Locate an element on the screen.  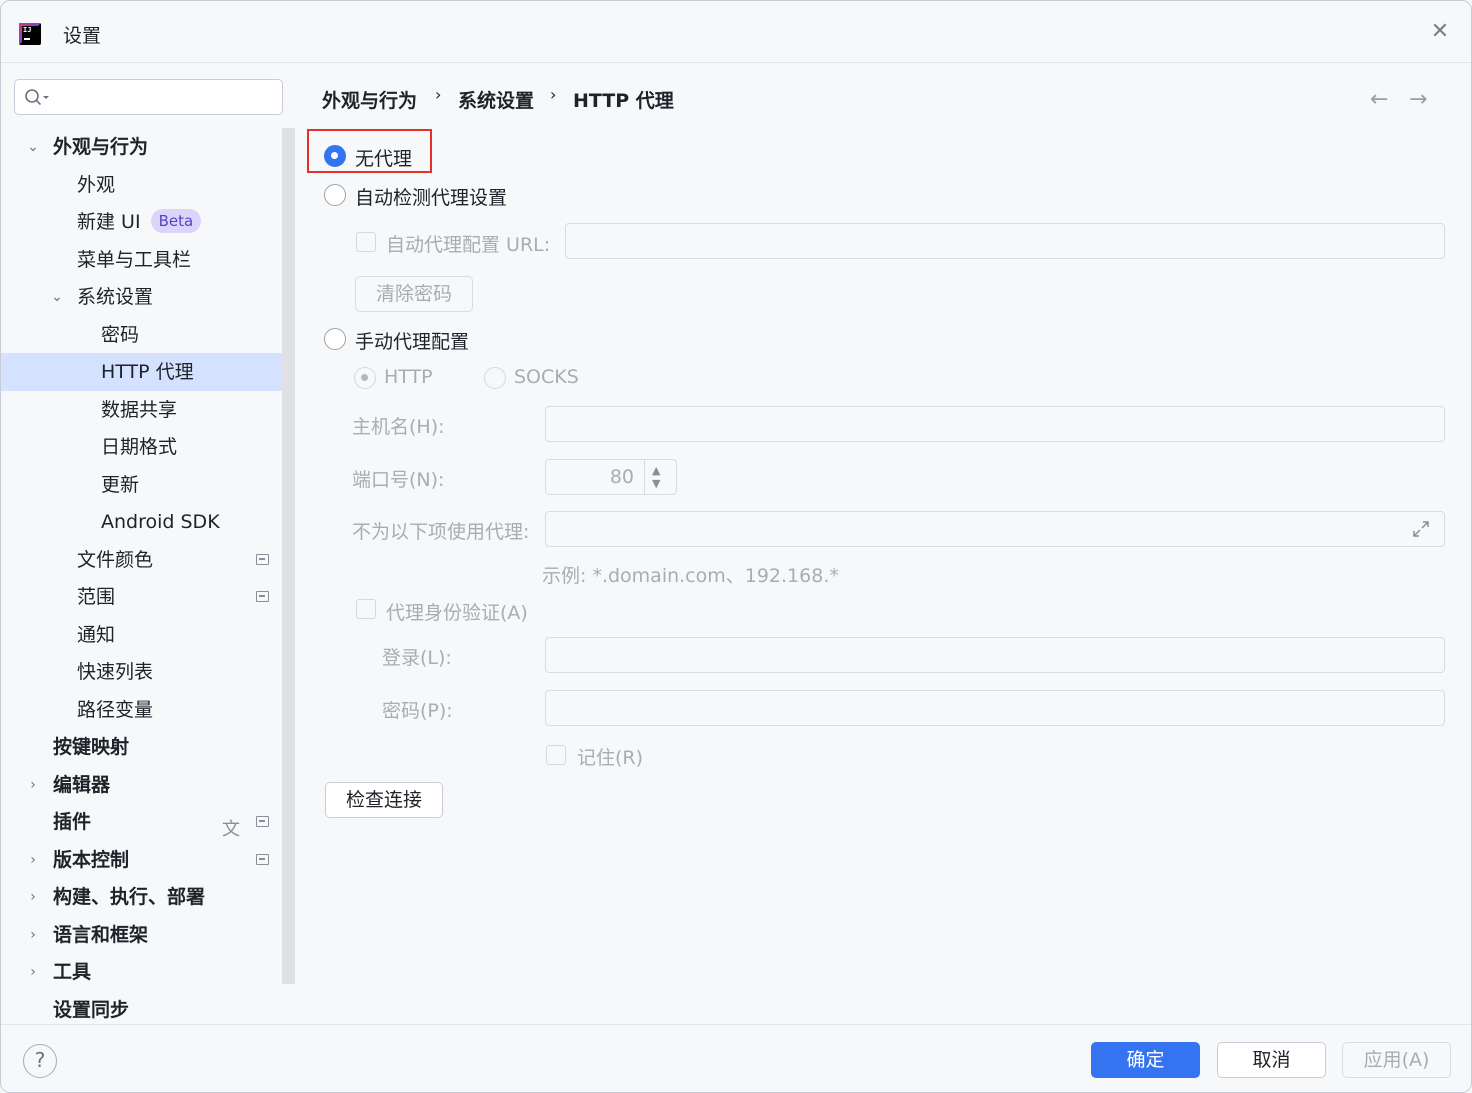
http-label: HTTP is located at coordinates (408, 377).